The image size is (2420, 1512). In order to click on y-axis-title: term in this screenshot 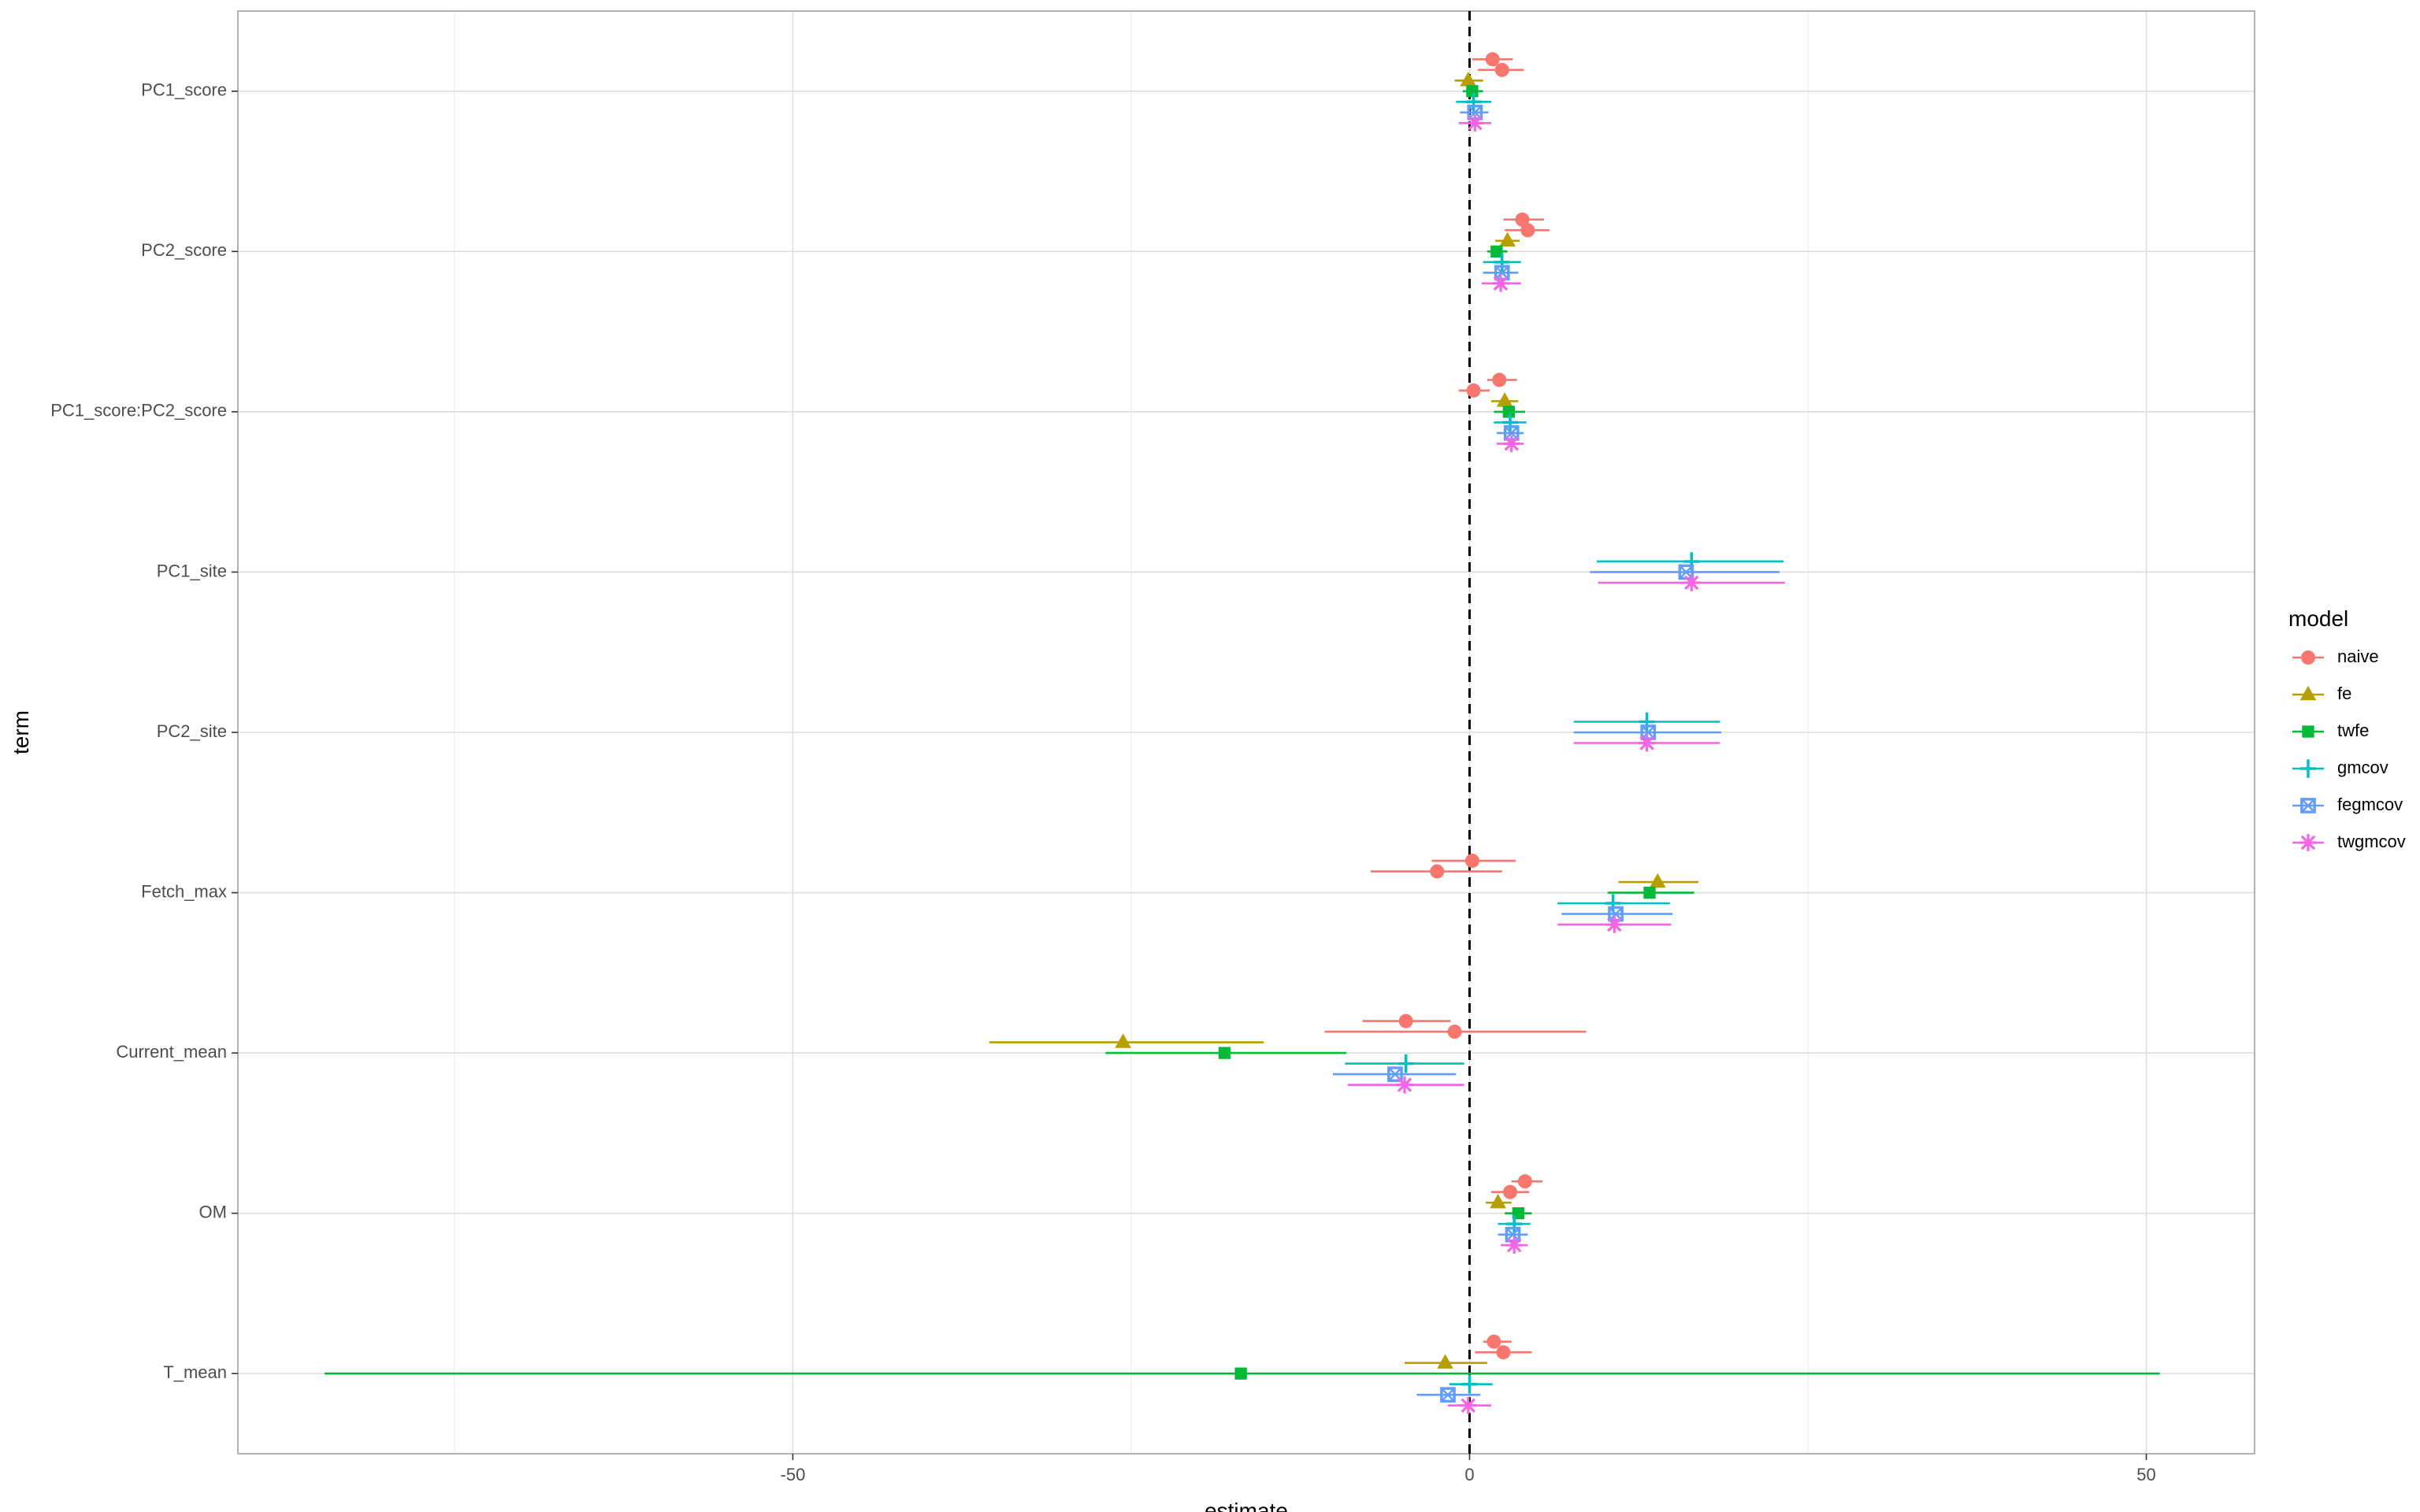, I will do `click(21, 732)`.